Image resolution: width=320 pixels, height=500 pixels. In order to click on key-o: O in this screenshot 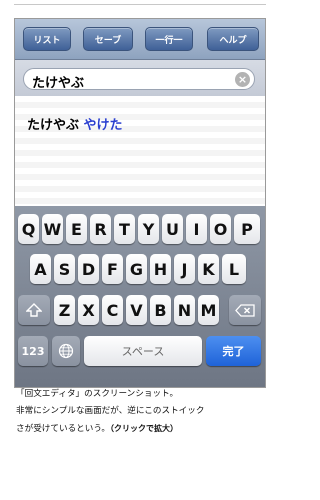, I will do `click(220, 229)`.